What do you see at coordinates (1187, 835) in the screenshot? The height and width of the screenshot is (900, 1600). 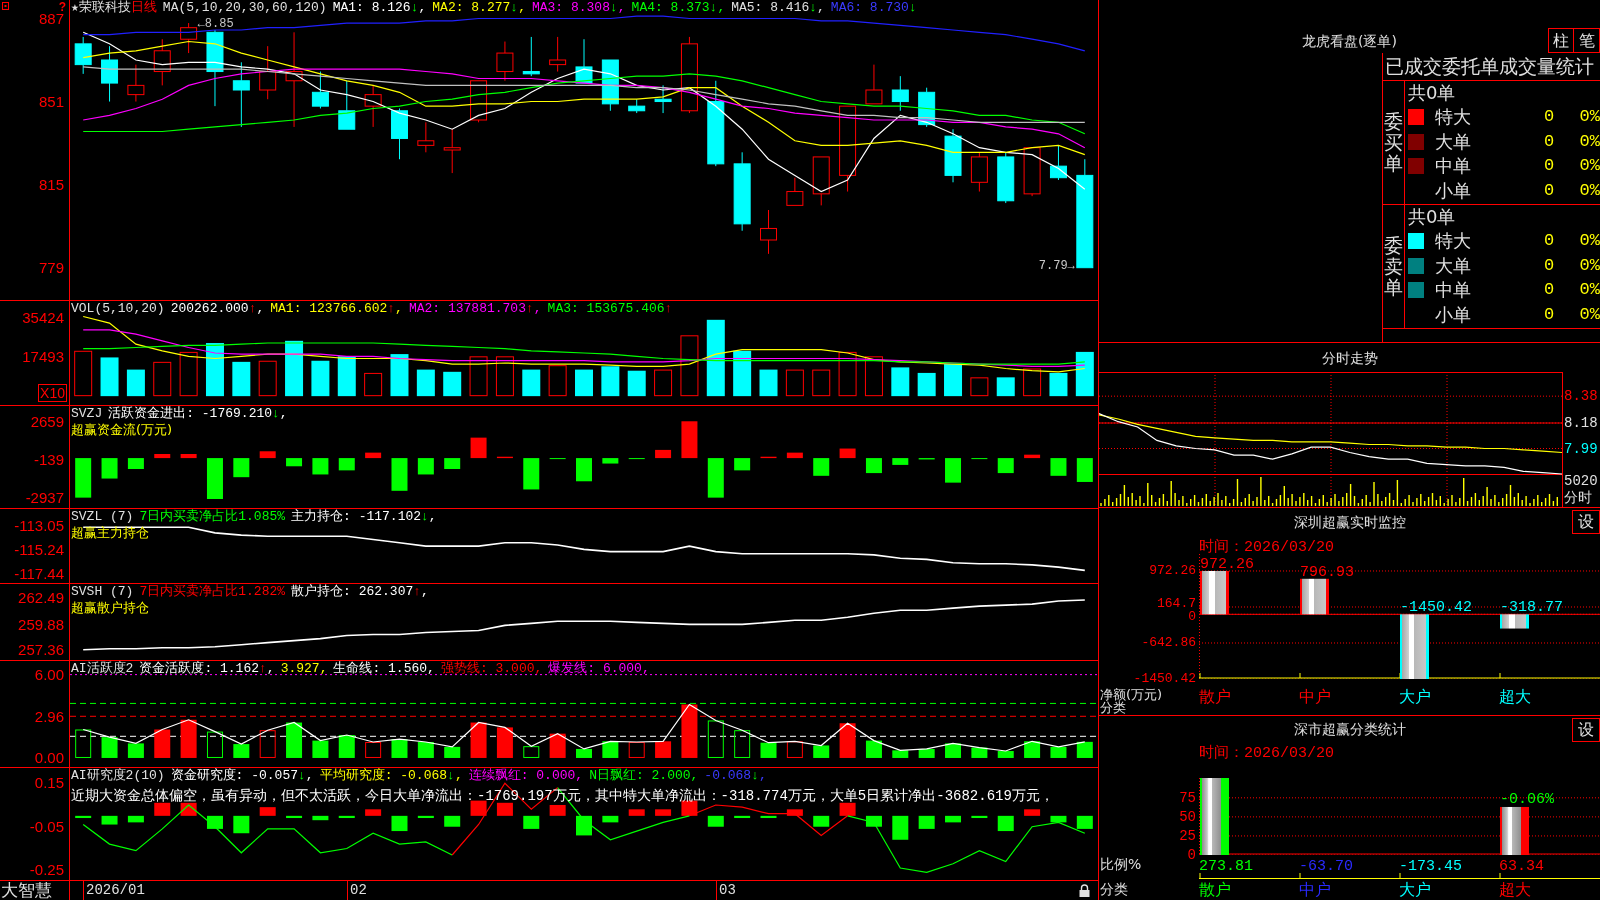 I see `axis-label: 25` at bounding box center [1187, 835].